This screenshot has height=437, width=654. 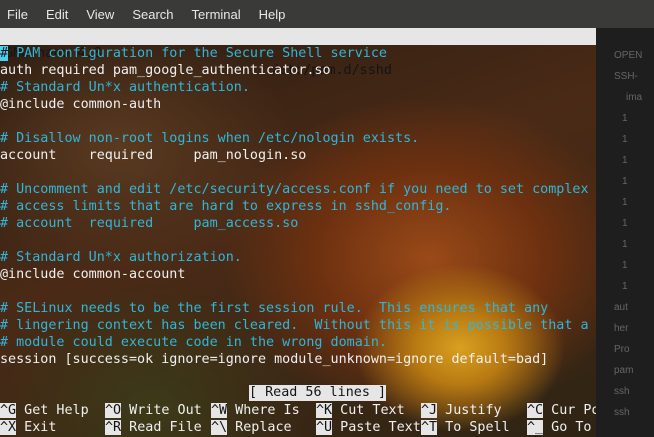 I want to click on shortcut-label: To Spell, so click(x=473, y=427).